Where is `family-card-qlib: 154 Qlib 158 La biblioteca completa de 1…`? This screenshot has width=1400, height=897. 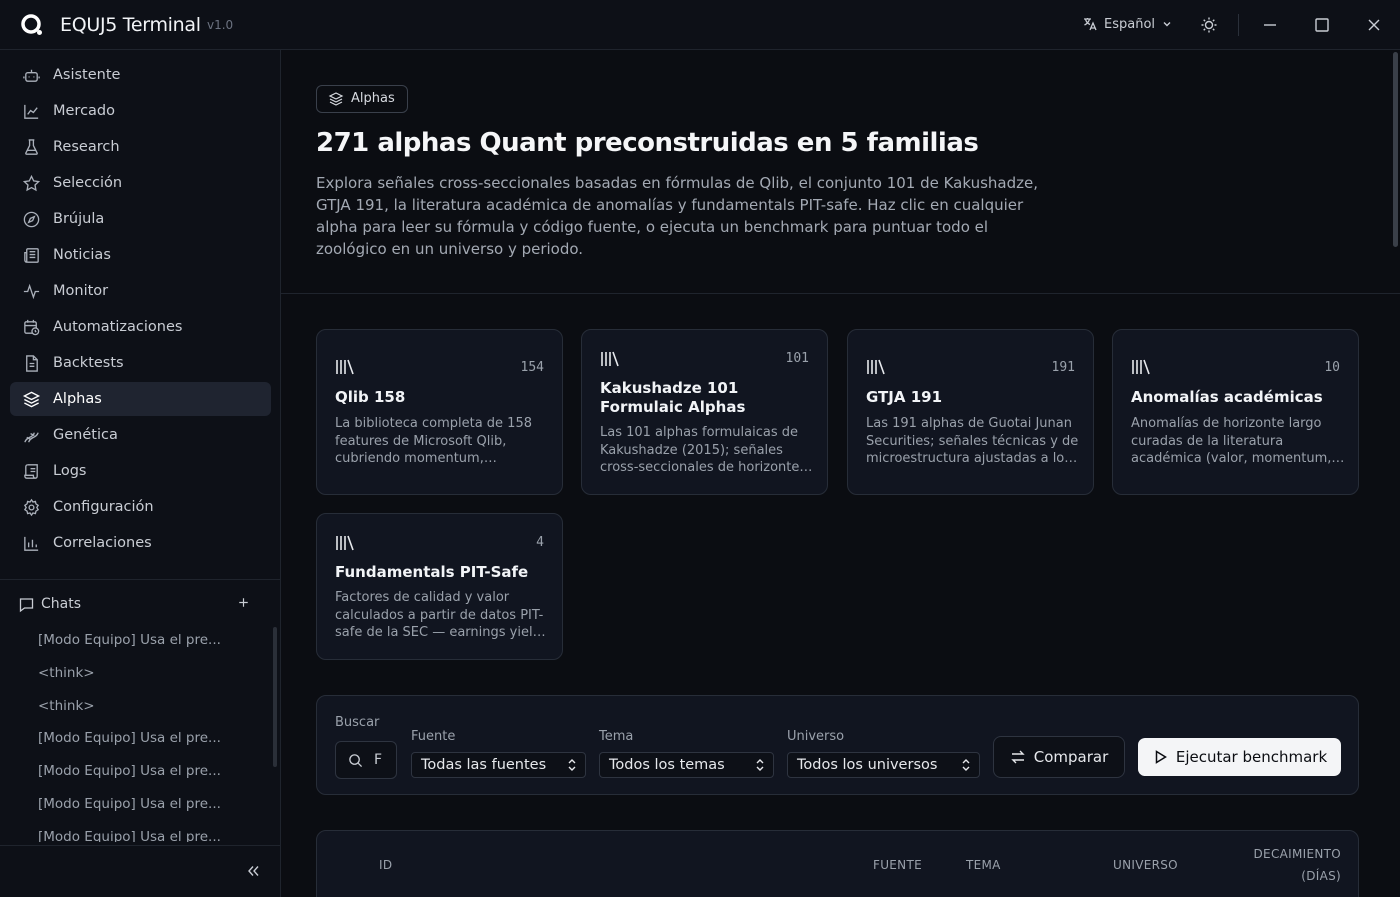
family-card-qlib: 154 Qlib 158 La biblioteca completa de 1… is located at coordinates (439, 412).